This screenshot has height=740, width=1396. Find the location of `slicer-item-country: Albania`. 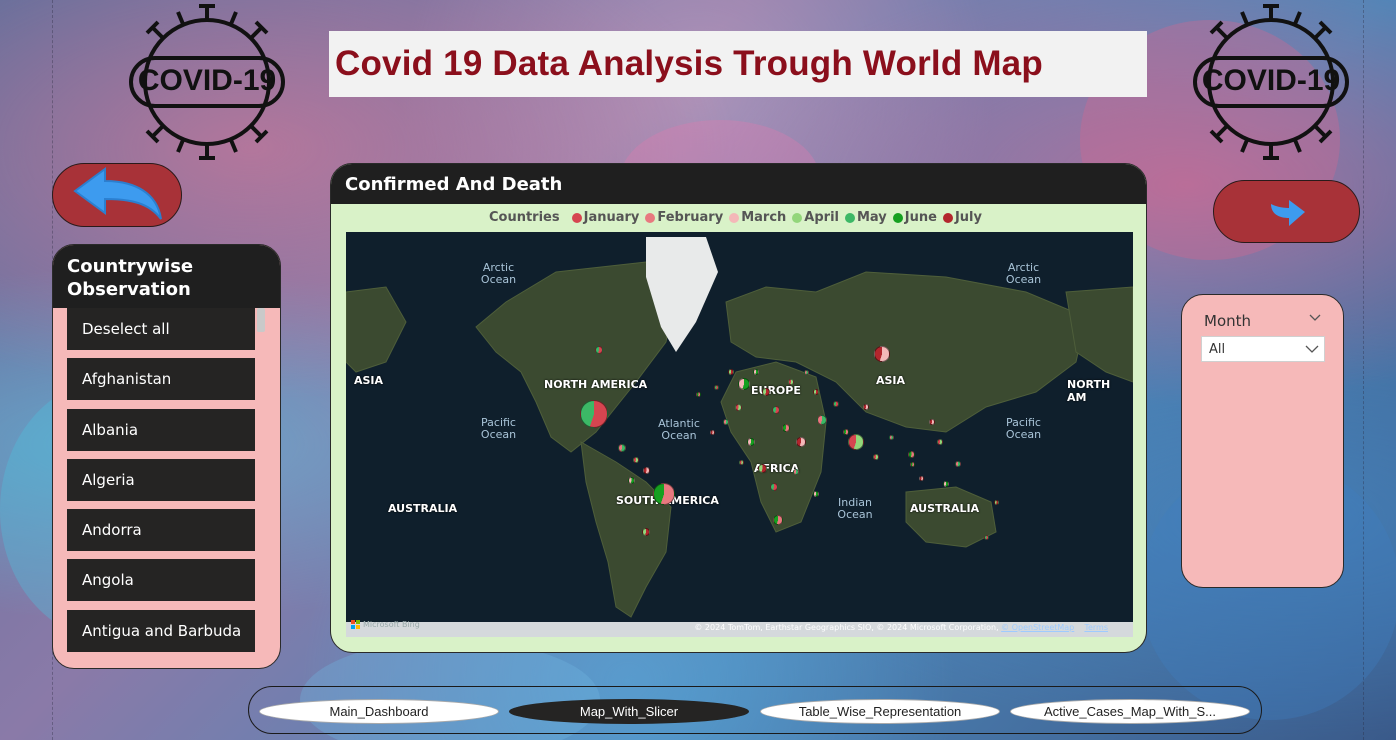

slicer-item-country: Albania is located at coordinates (161, 429).